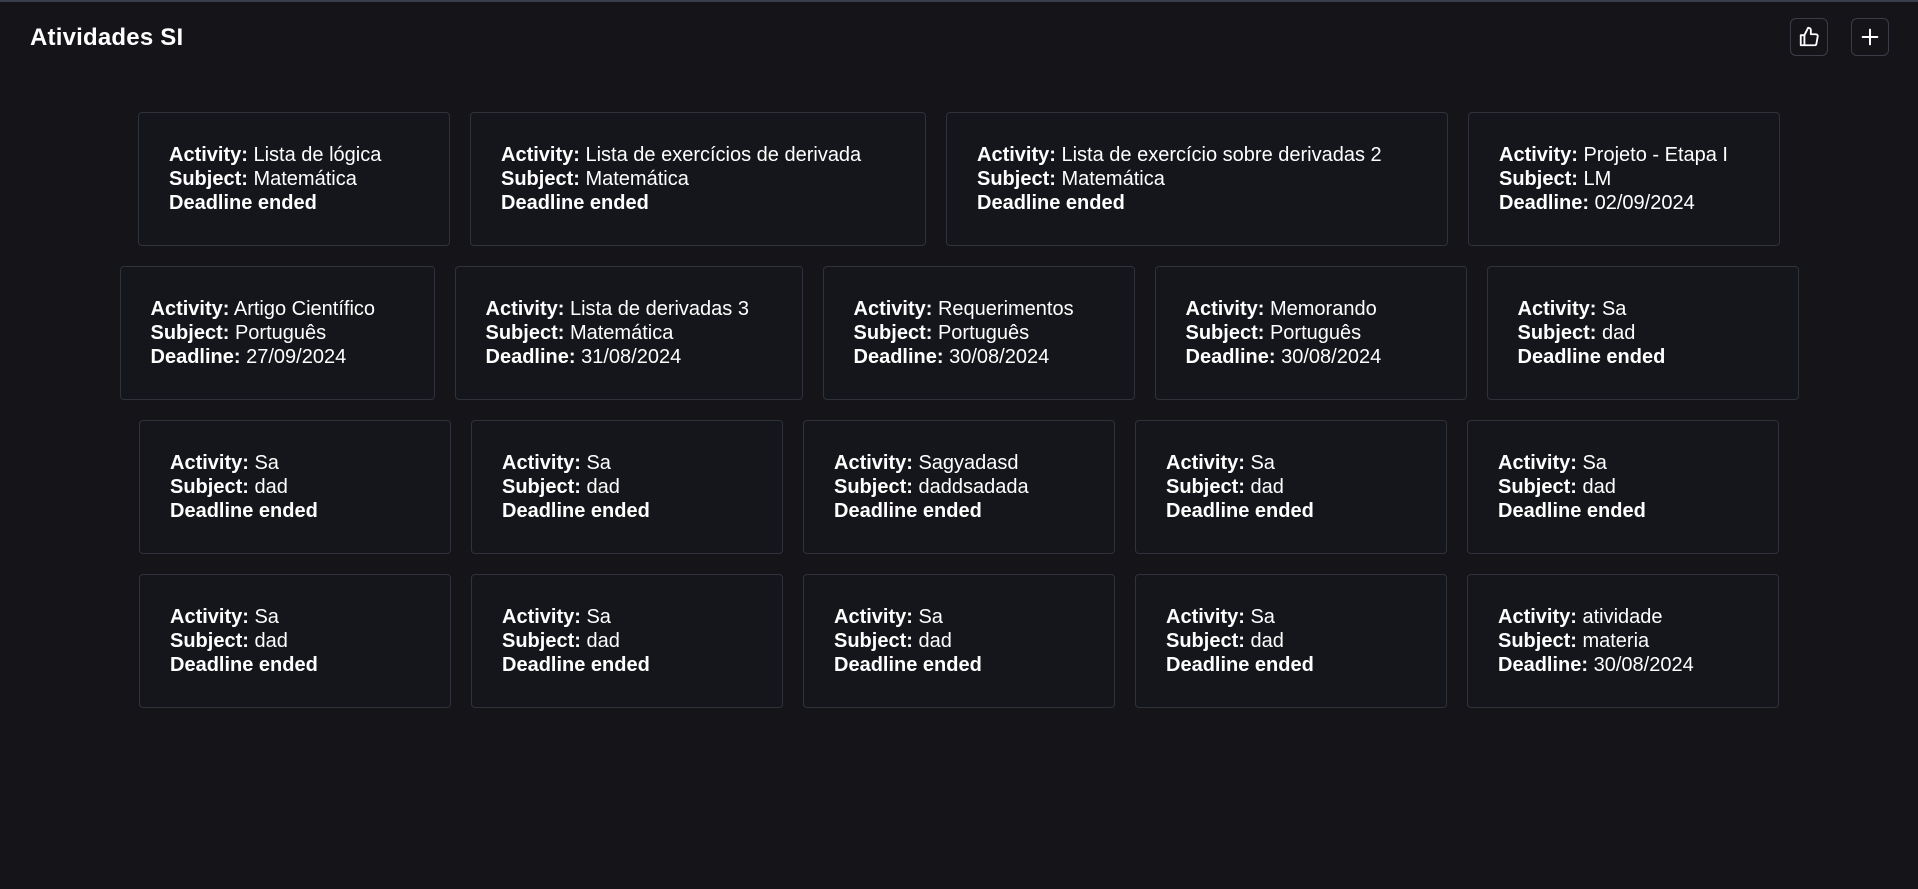 Image resolution: width=1918 pixels, height=889 pixels. What do you see at coordinates (1655, 155) in the screenshot?
I see `activity-name: Projeto - Etapa I` at bounding box center [1655, 155].